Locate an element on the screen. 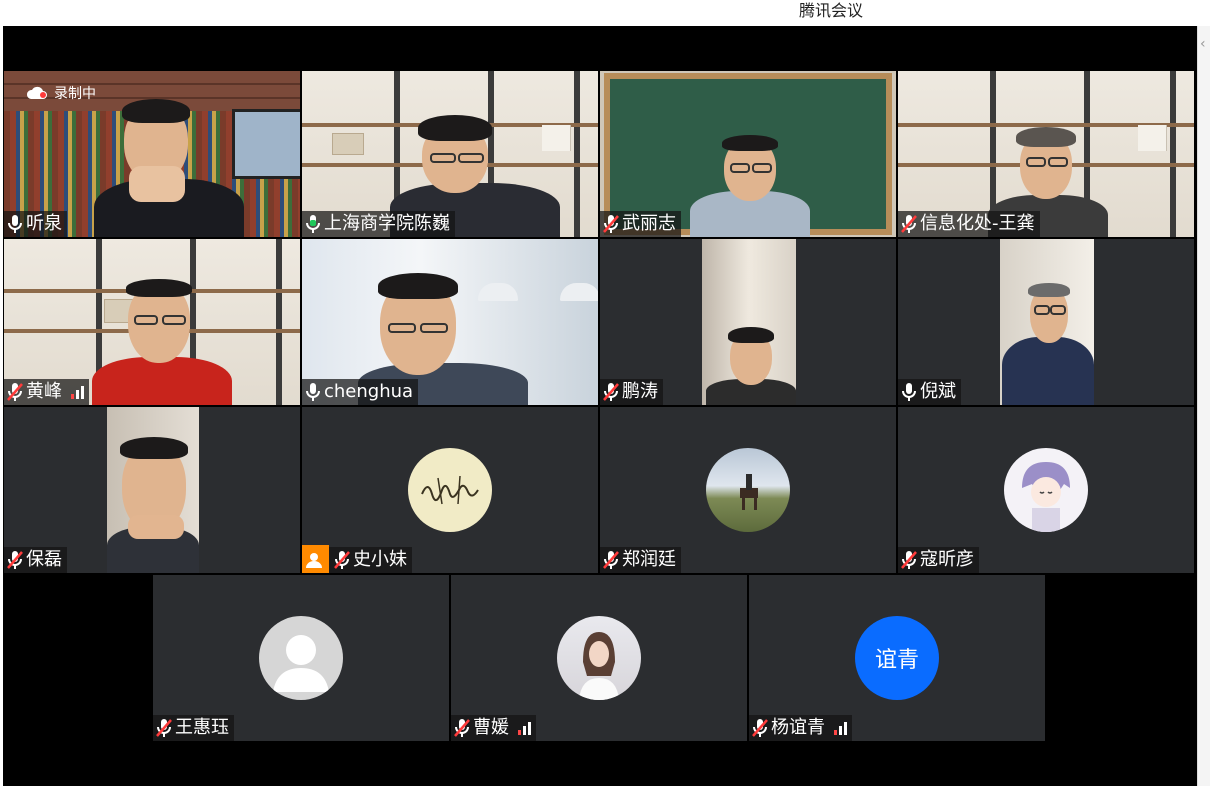  name-label: 曹媛 is located at coordinates (493, 728).